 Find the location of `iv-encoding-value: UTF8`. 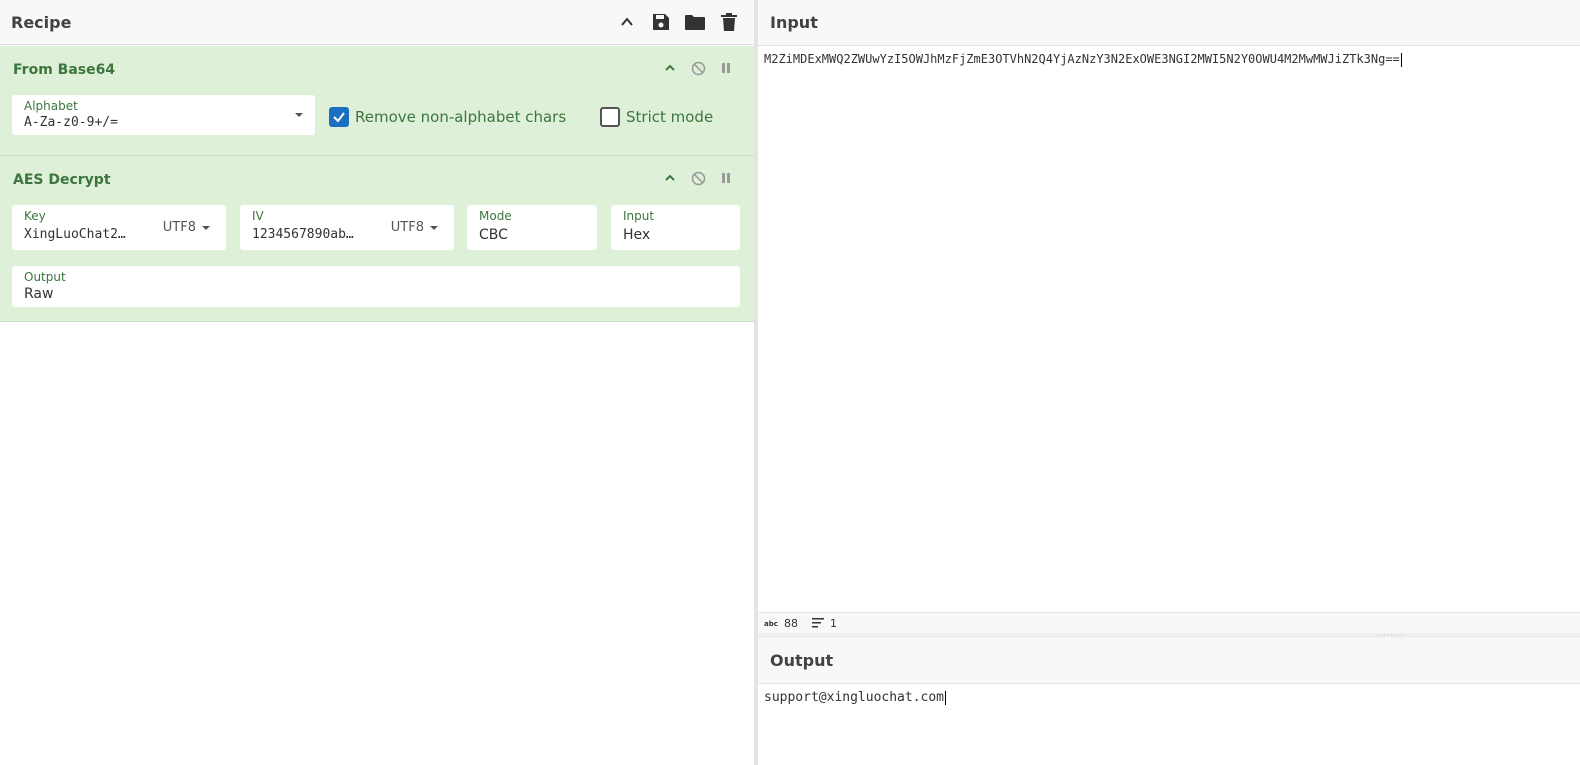

iv-encoding-value: UTF8 is located at coordinates (407, 227).